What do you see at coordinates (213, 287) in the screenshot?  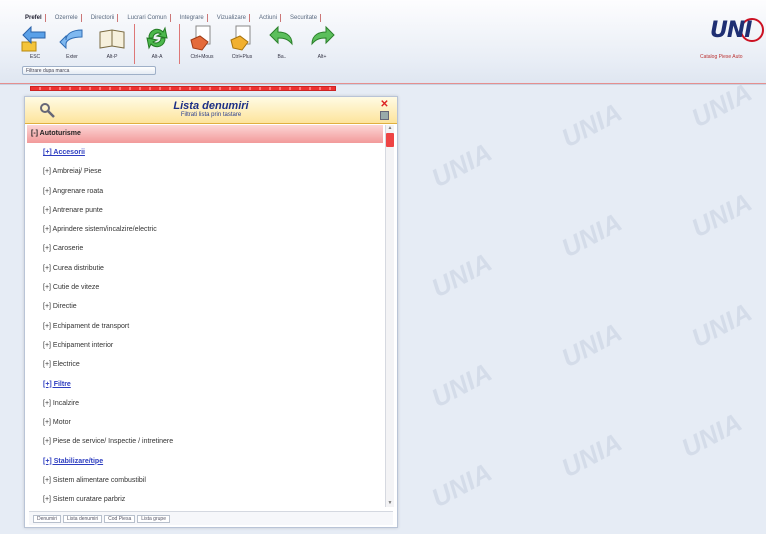 I see `list-item: [+] Cutie de viteze` at bounding box center [213, 287].